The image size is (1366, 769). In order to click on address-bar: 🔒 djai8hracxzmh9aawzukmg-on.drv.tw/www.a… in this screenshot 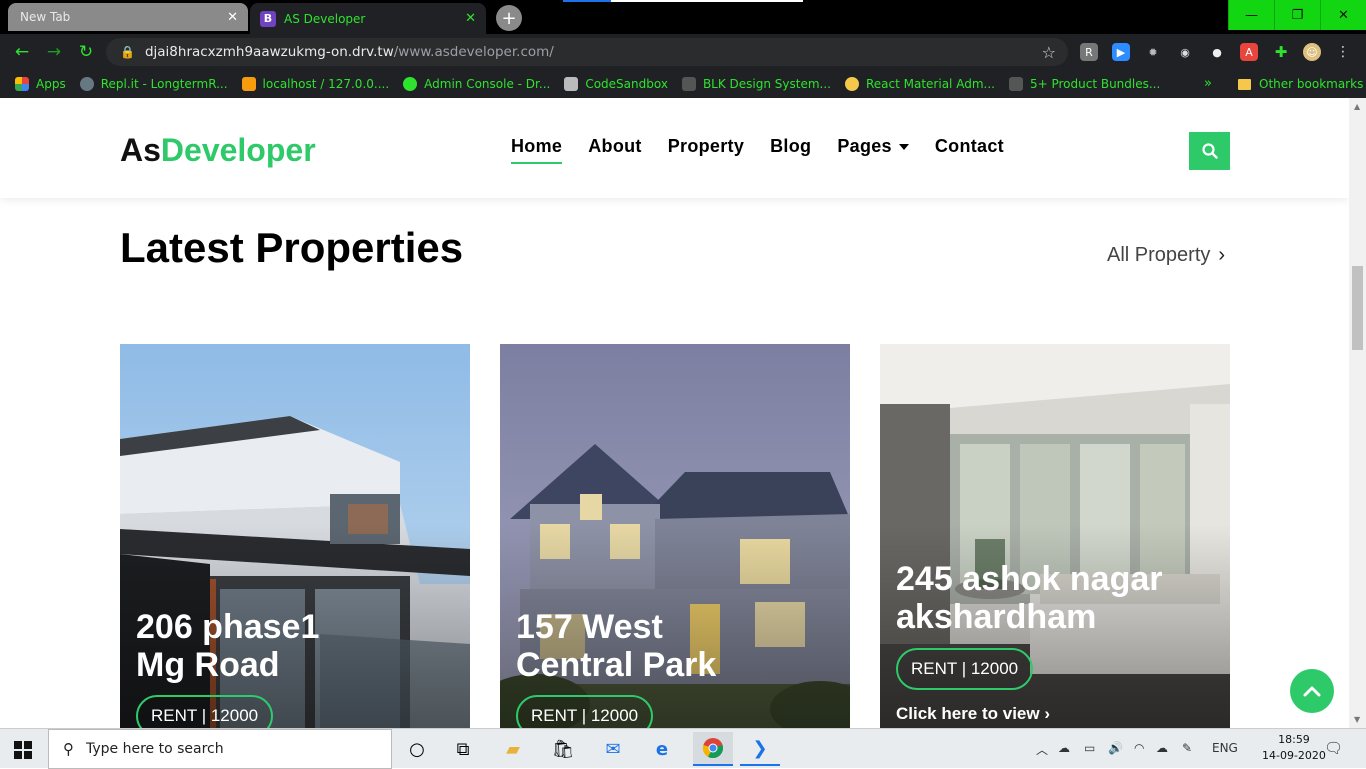, I will do `click(587, 52)`.